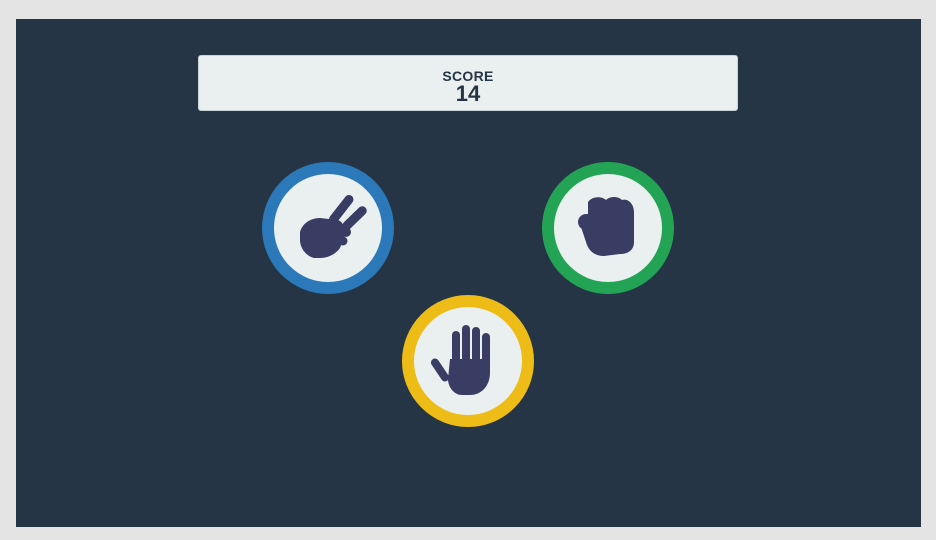  Describe the element at coordinates (460, 360) in the screenshot. I see `paper-hand-icon` at that location.